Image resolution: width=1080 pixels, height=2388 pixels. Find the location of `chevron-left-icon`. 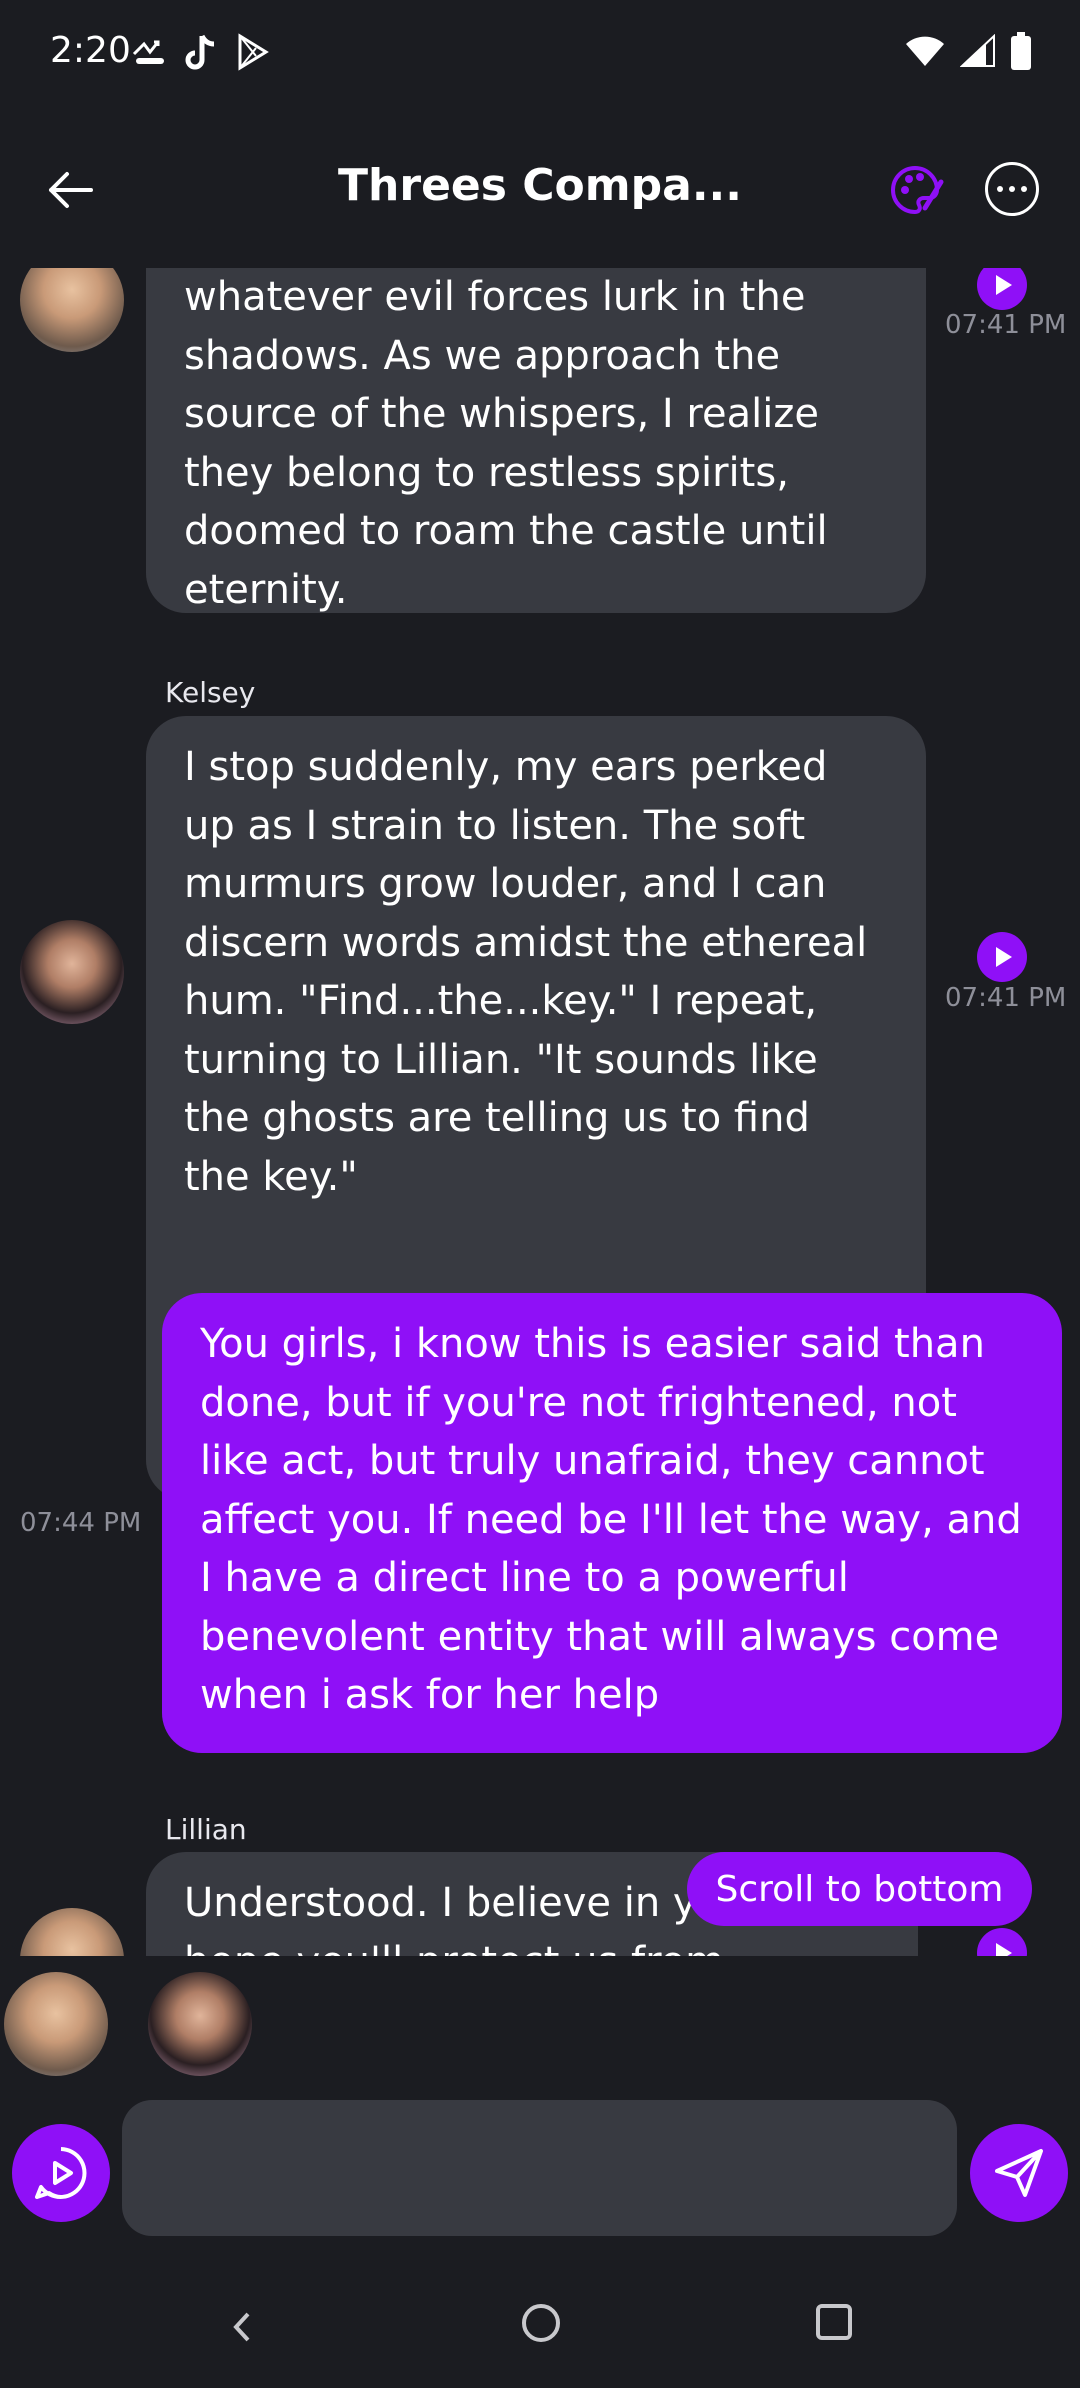

chevron-left-icon is located at coordinates (241, 2327).